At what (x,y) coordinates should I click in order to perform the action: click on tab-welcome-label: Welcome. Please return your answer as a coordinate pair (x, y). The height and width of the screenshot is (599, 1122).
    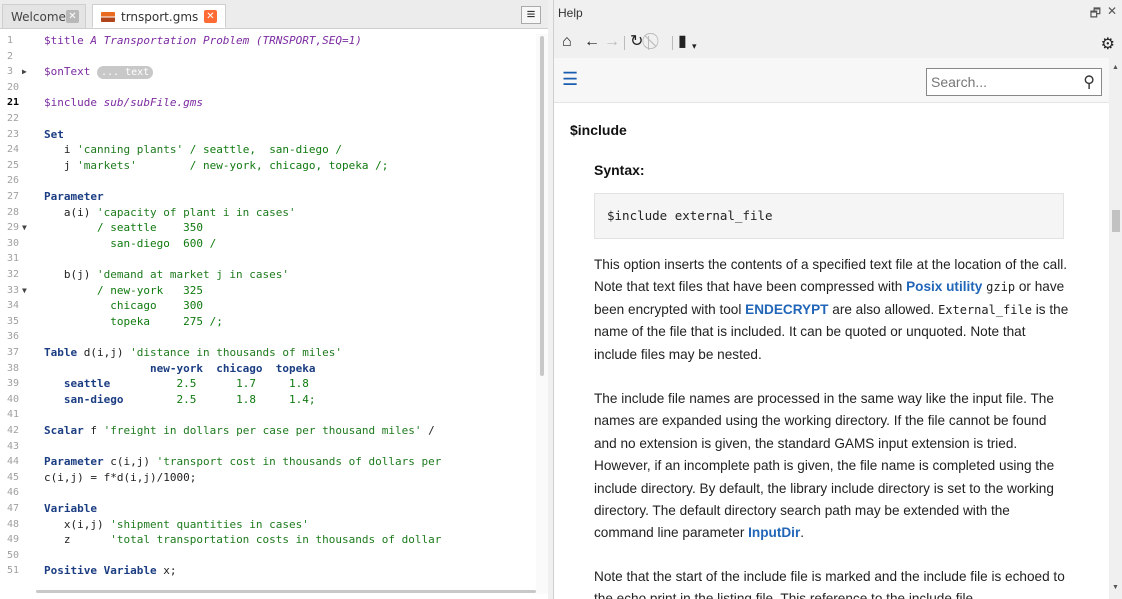
    Looking at the image, I should click on (38, 17).